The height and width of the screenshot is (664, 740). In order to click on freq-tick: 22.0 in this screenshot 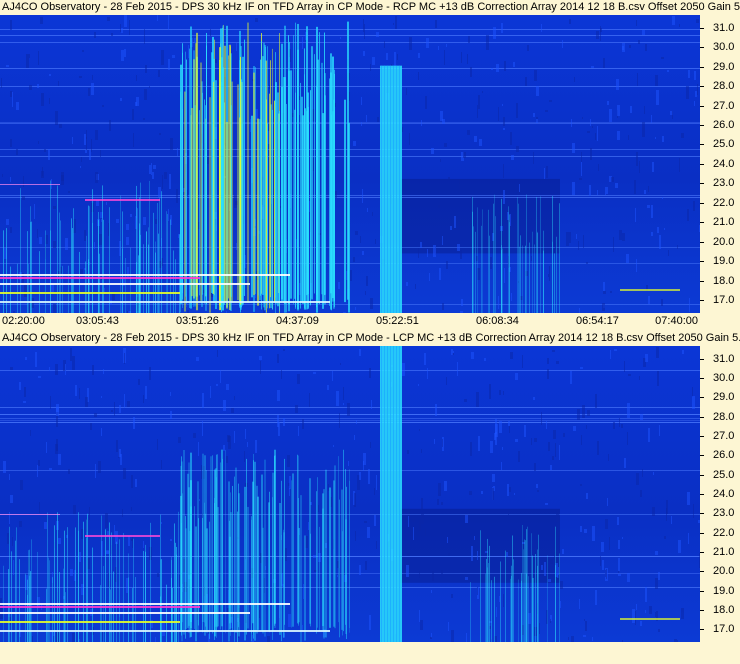, I will do `click(720, 533)`.